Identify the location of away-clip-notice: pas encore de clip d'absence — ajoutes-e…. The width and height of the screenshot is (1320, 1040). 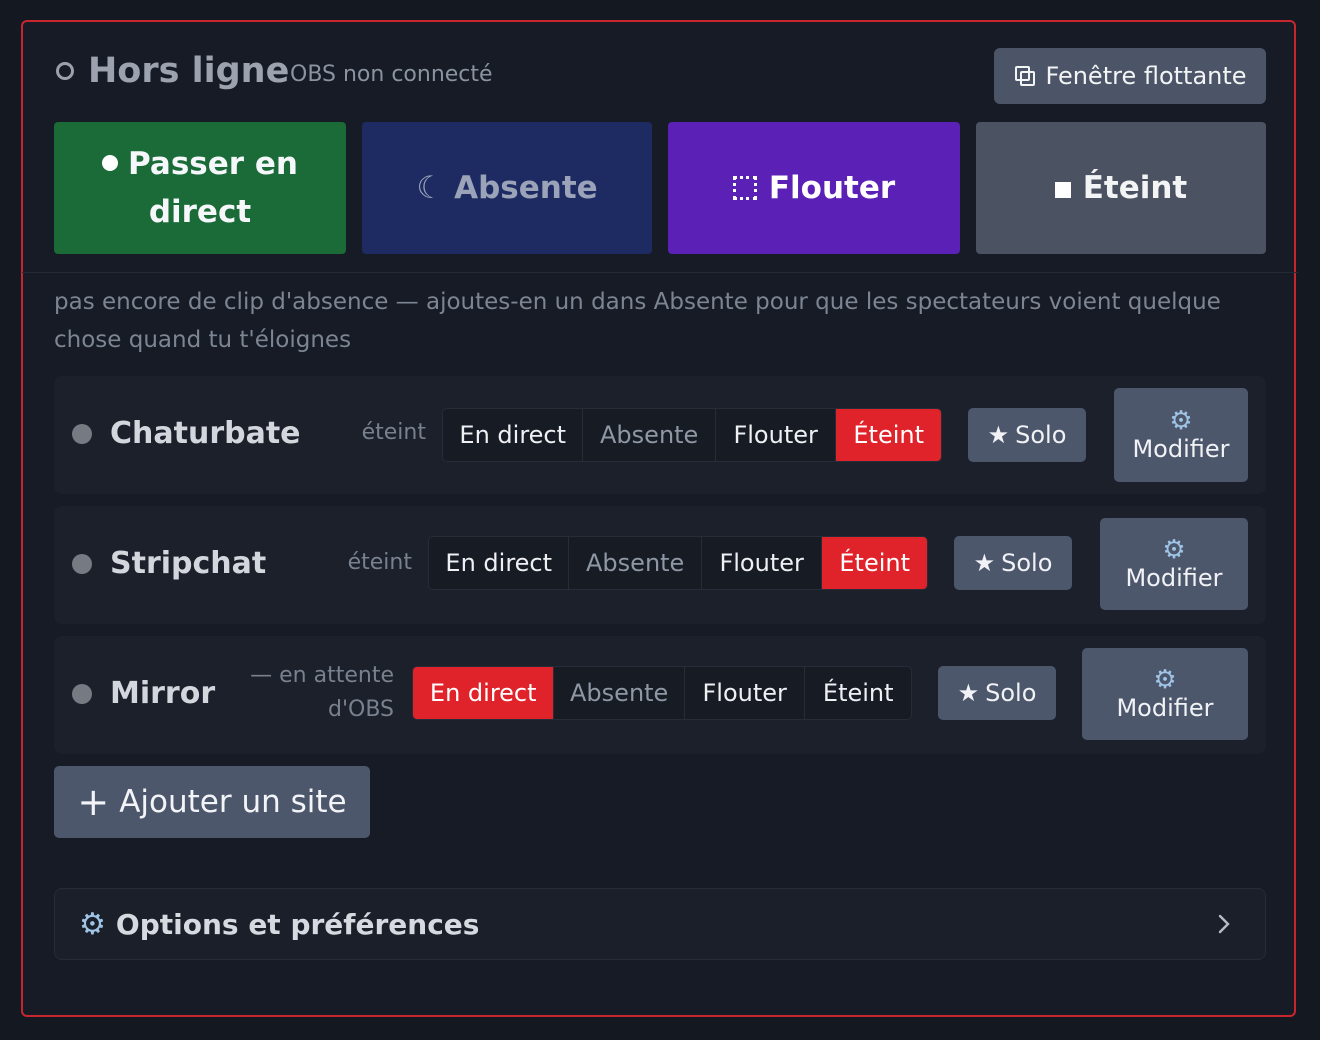
(637, 321).